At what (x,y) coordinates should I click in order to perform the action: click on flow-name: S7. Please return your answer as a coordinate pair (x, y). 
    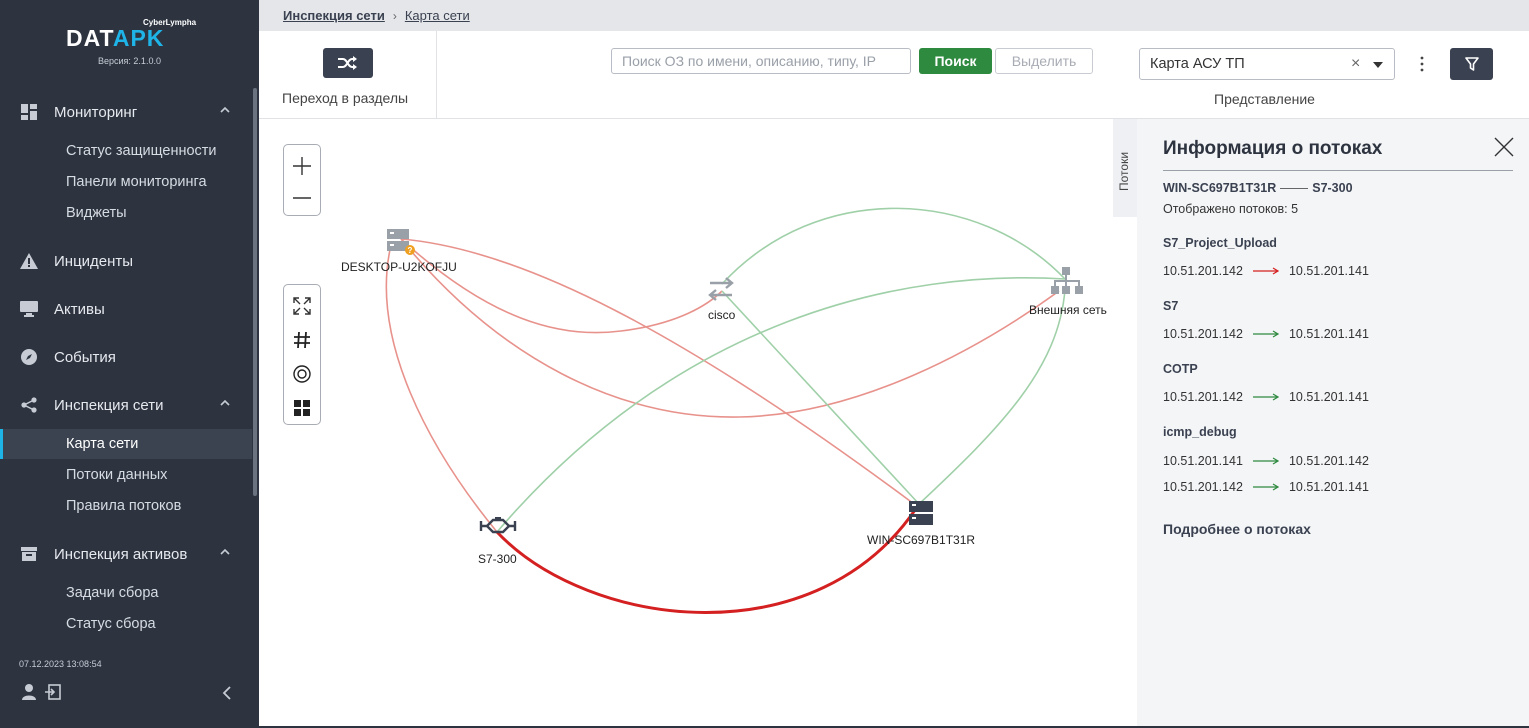
    Looking at the image, I should click on (1171, 306).